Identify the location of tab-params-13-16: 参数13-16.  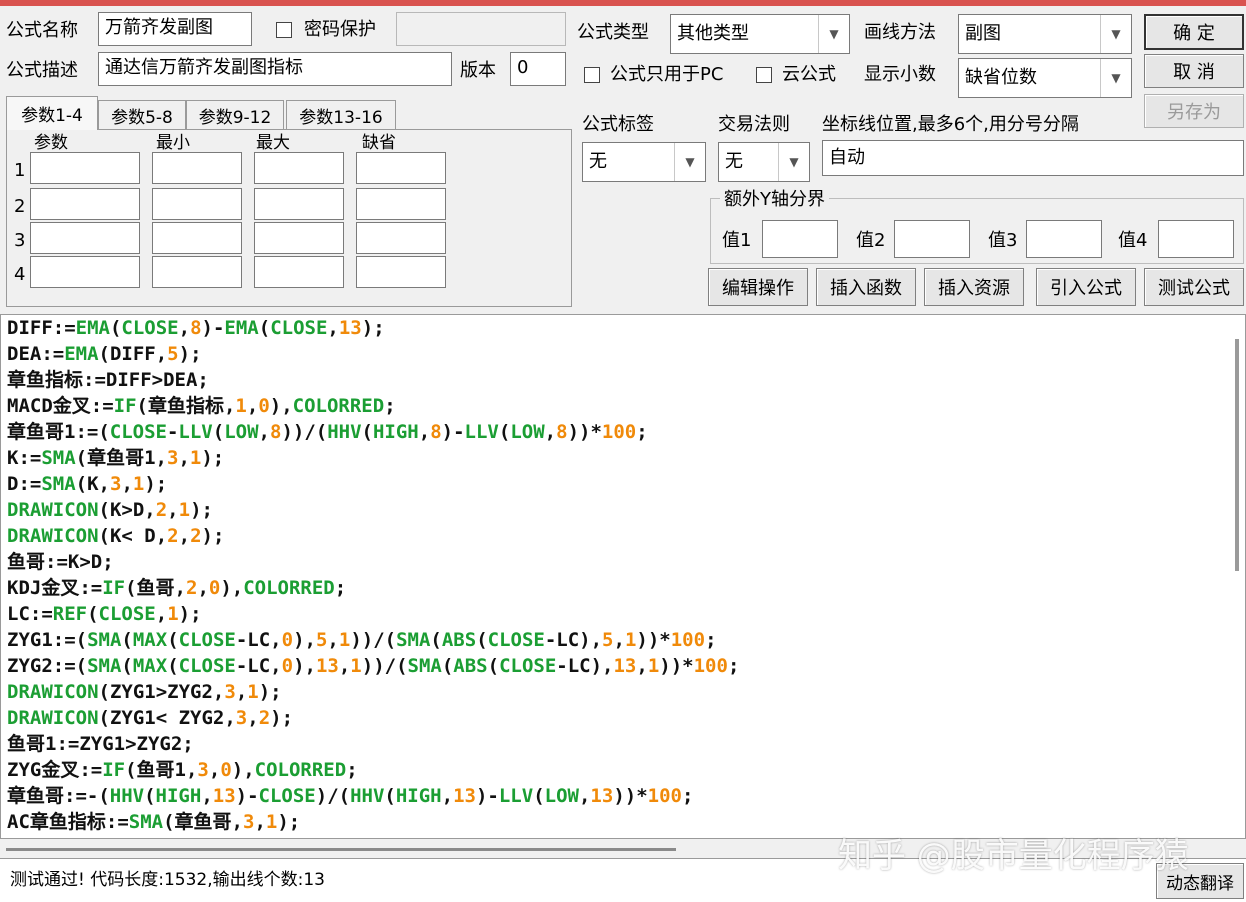
(341, 115).